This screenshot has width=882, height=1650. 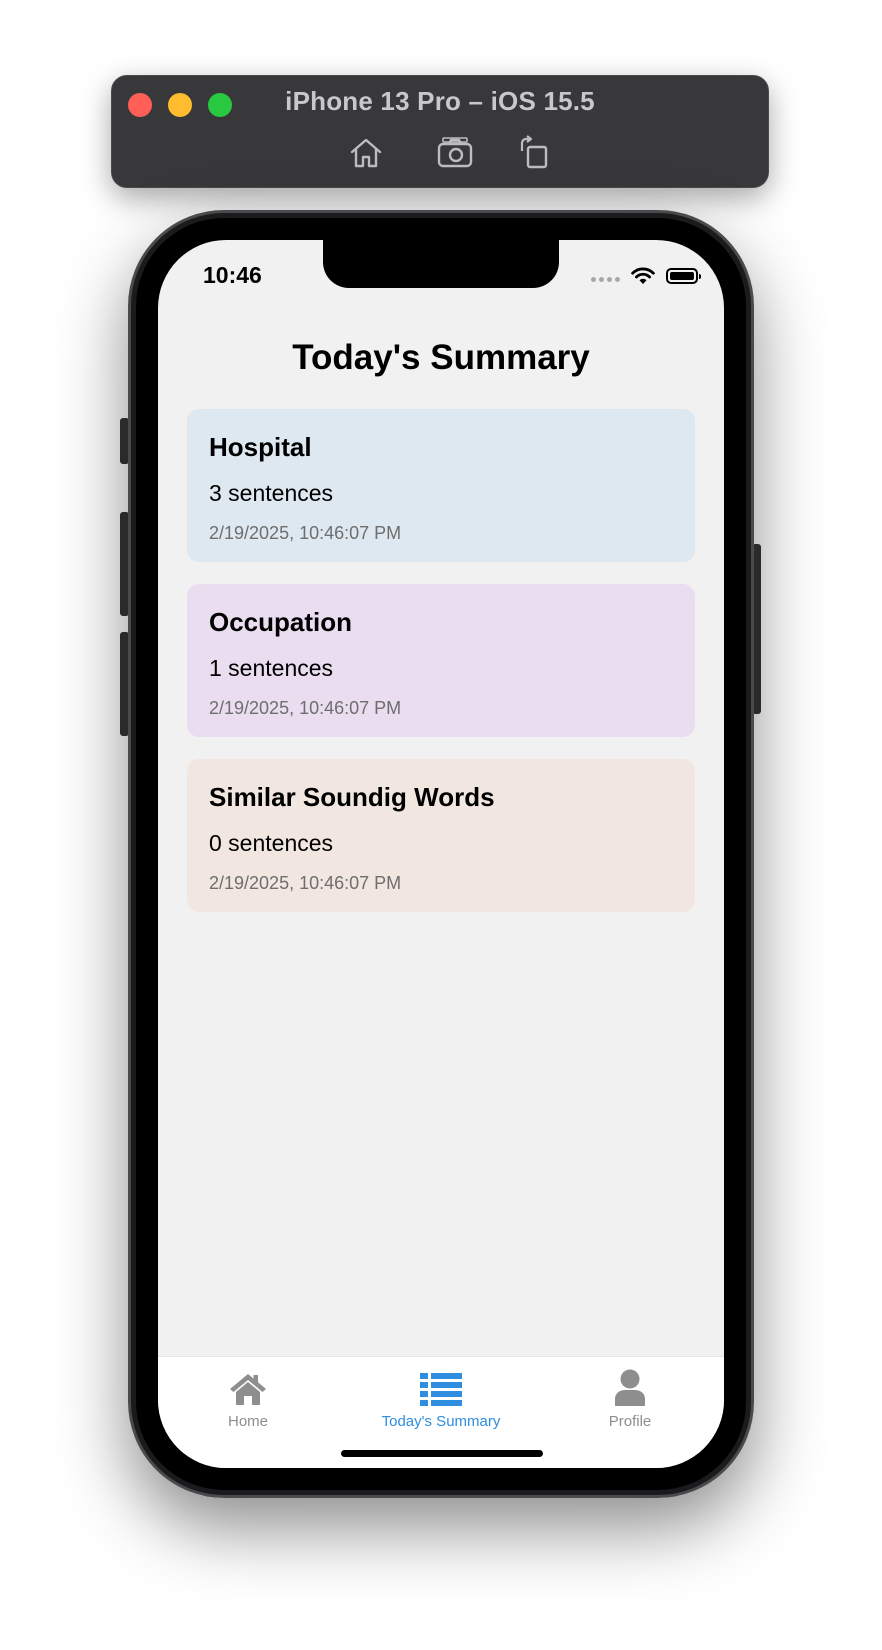 What do you see at coordinates (630, 1387) in the screenshot?
I see `user-icon` at bounding box center [630, 1387].